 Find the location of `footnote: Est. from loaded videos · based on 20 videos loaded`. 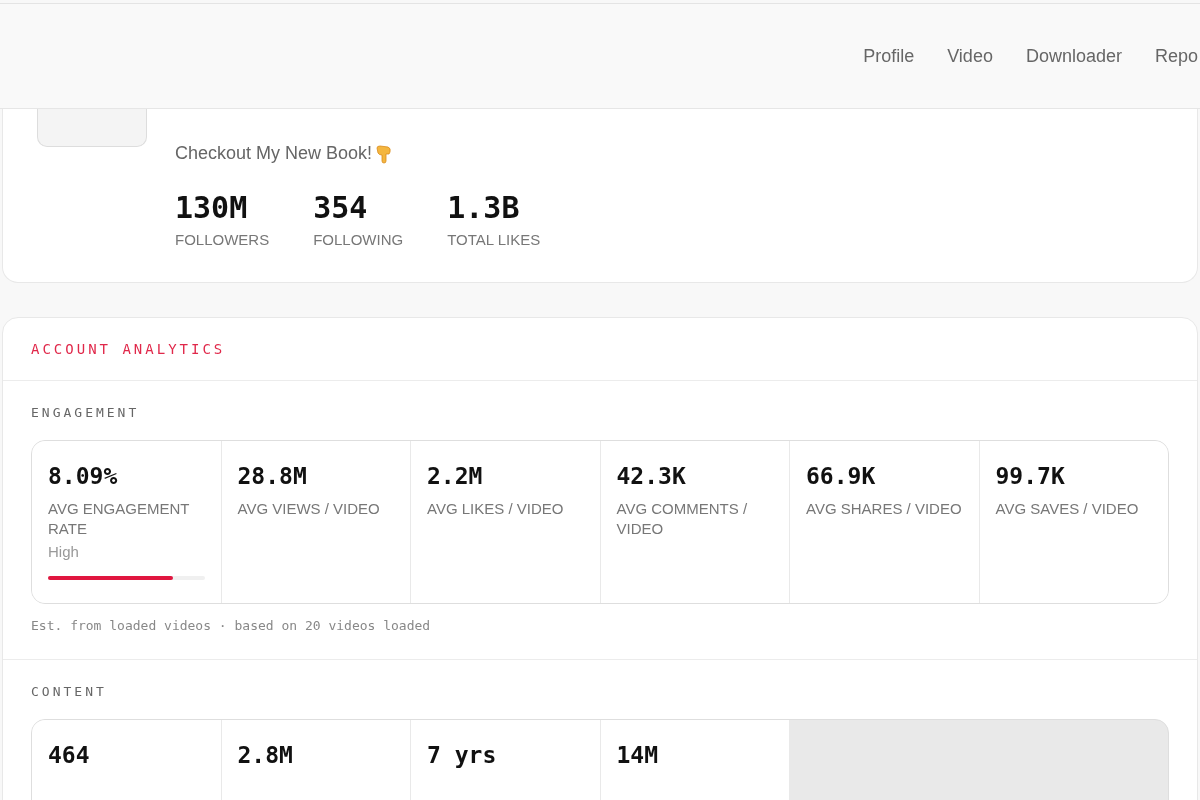

footnote: Est. from loaded videos · based on 20 videos loaded is located at coordinates (231, 625).